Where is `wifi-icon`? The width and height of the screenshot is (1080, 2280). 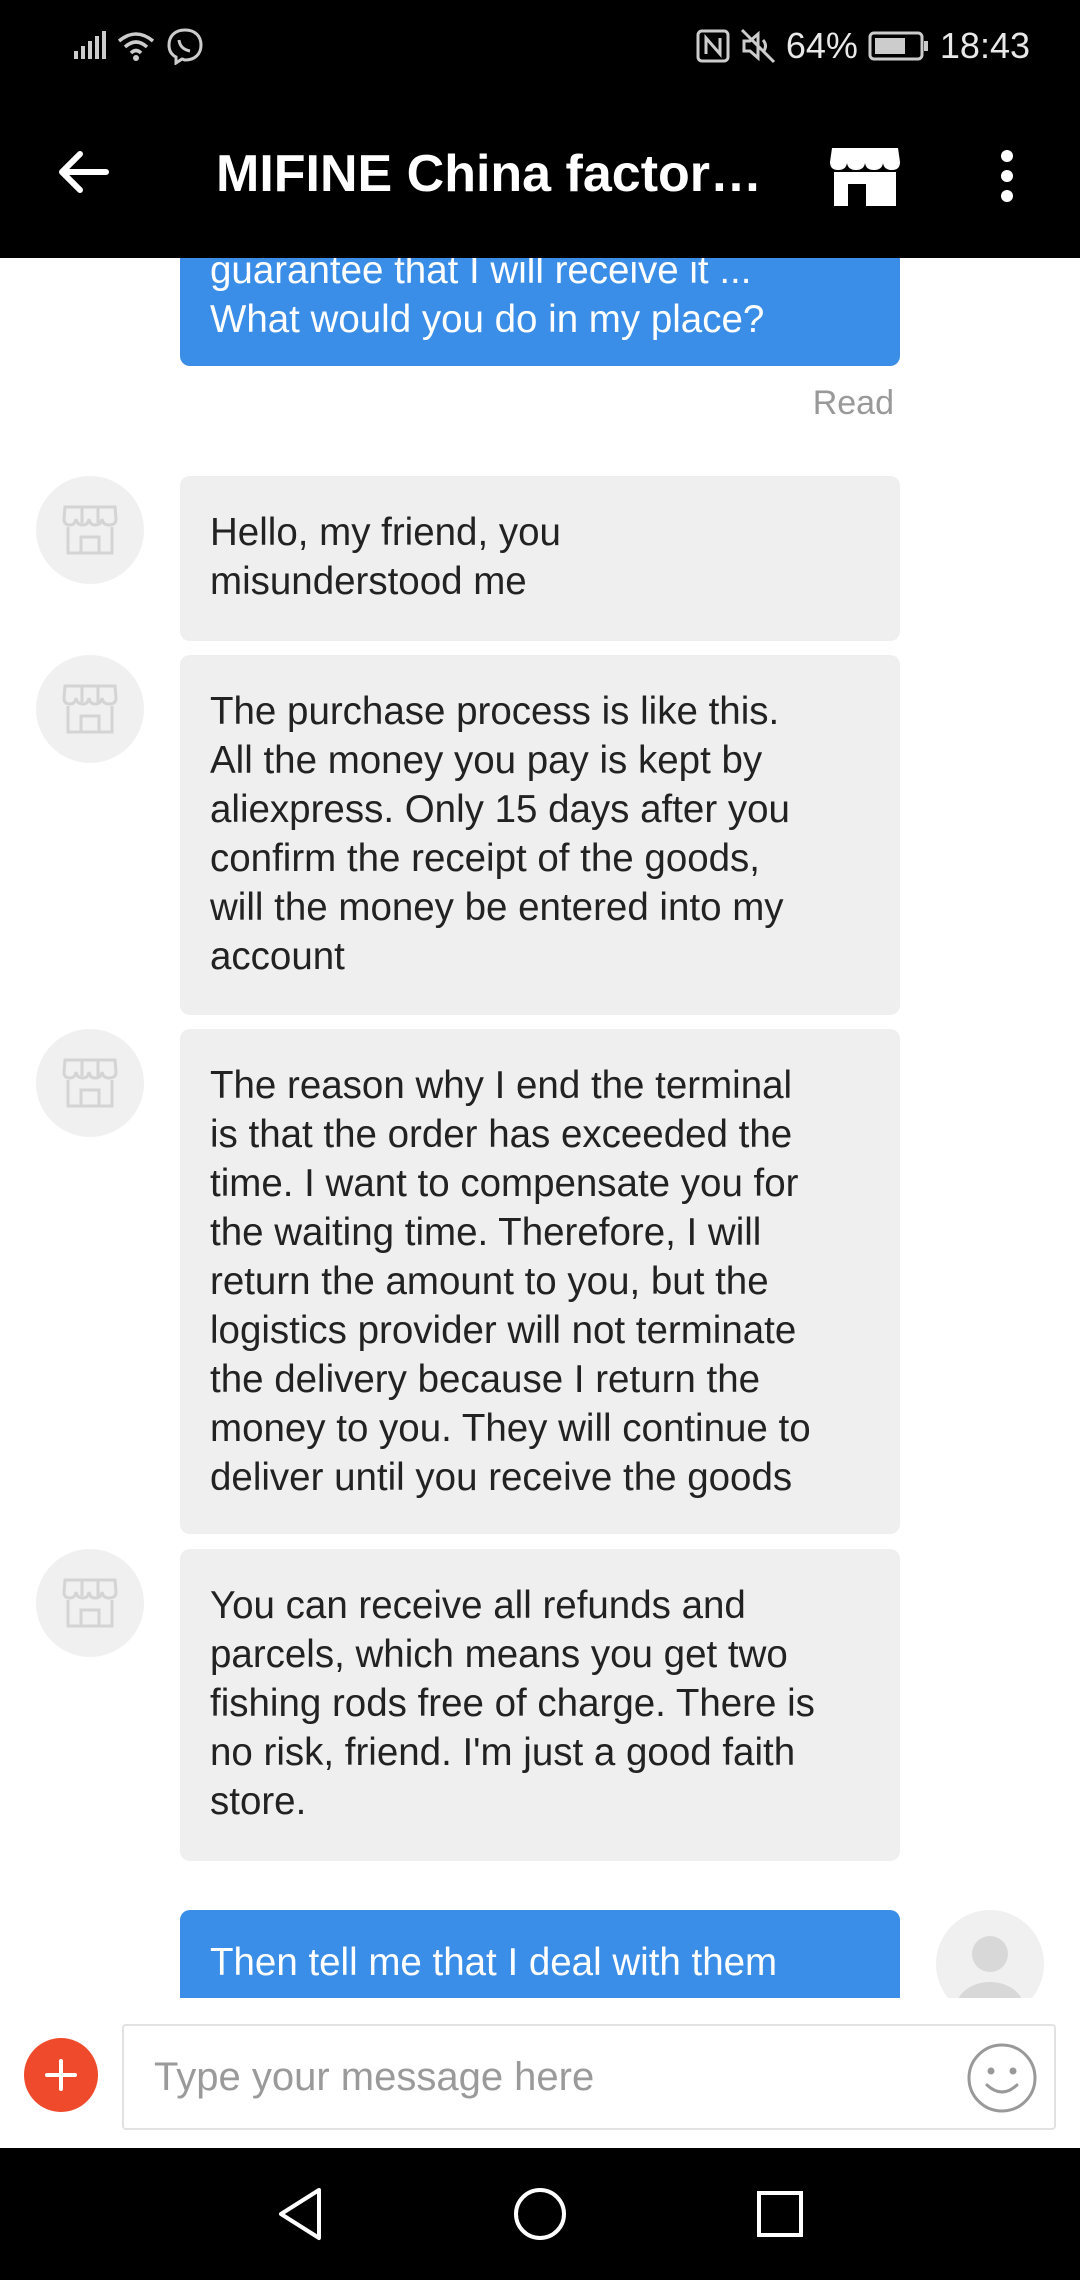
wifi-icon is located at coordinates (136, 46).